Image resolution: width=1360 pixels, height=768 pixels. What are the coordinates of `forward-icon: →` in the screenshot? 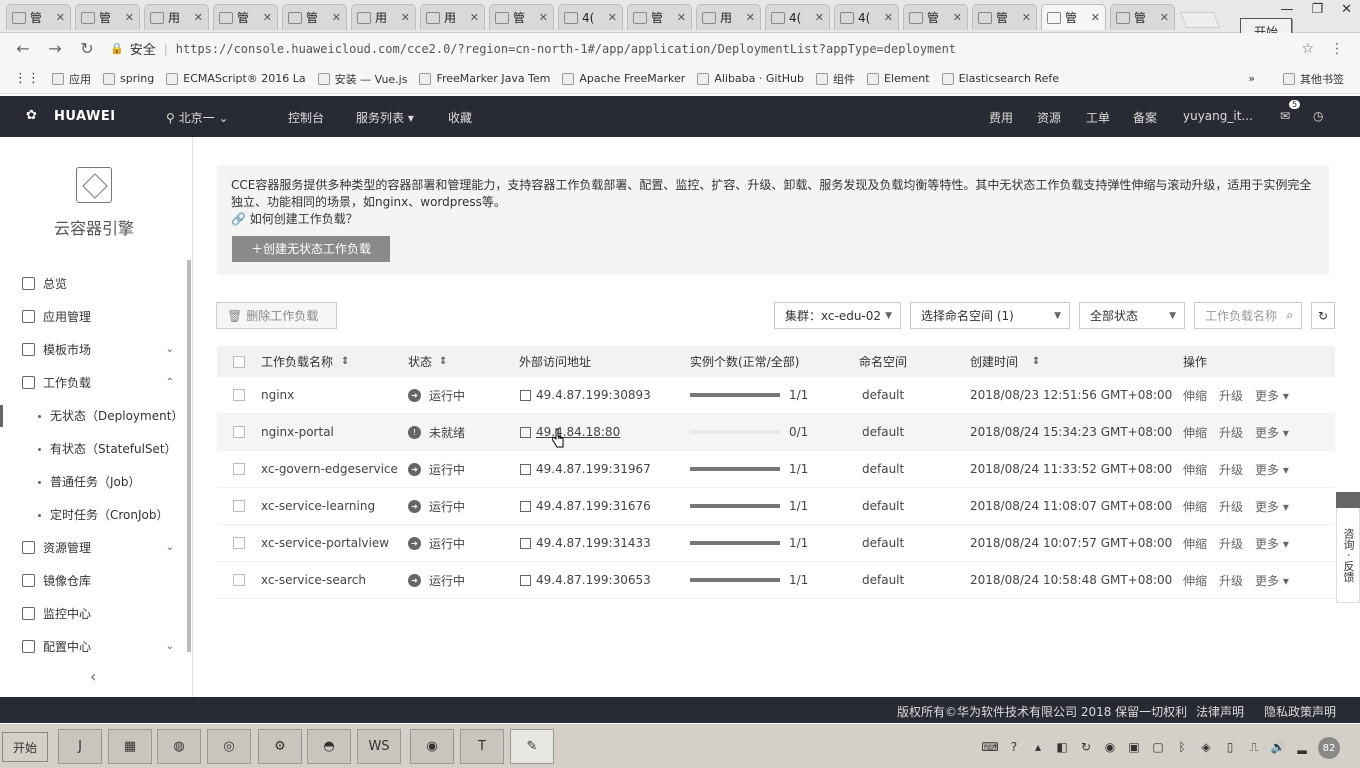 It's located at (55, 48).